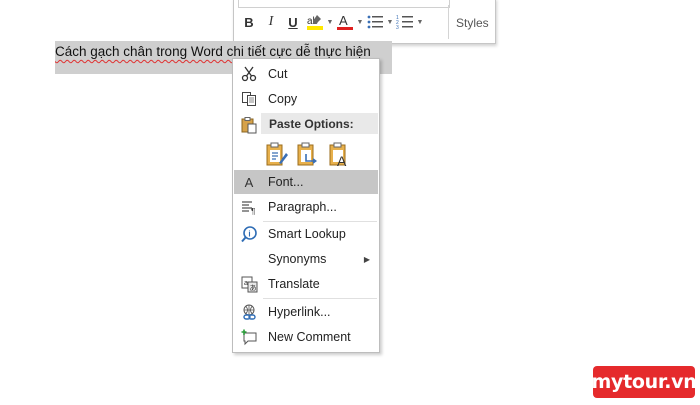  What do you see at coordinates (420, 22) in the screenshot?
I see `numbering-dropdown-icon: ▼` at bounding box center [420, 22].